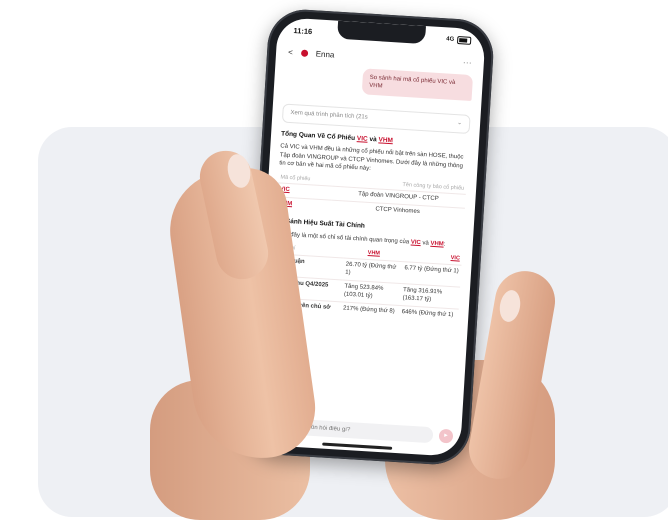 The height and width of the screenshot is (520, 668). Describe the element at coordinates (417, 85) in the screenshot. I see `user-message-bubble: So sánh hai mã cổ phiếu VIC và VHM` at that location.